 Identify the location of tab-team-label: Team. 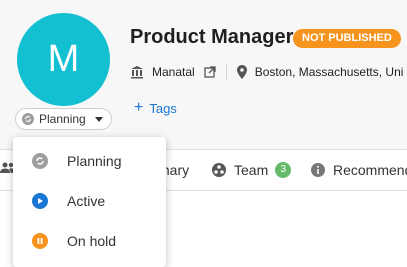
(251, 170).